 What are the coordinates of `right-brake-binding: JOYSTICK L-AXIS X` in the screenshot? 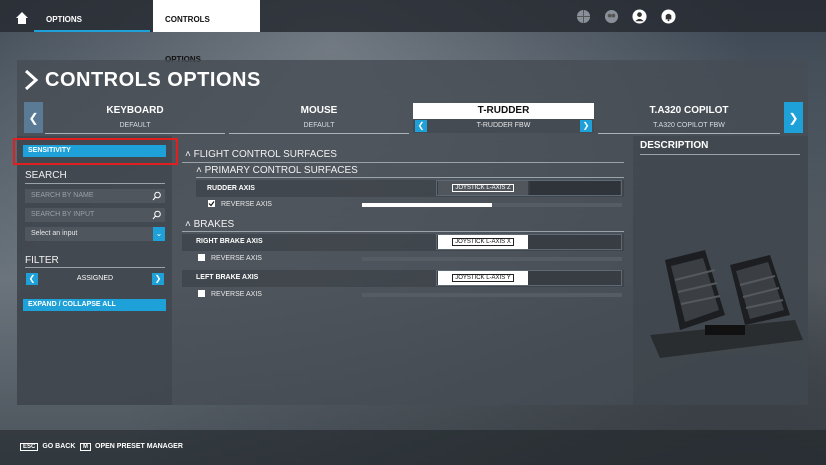 It's located at (483, 242).